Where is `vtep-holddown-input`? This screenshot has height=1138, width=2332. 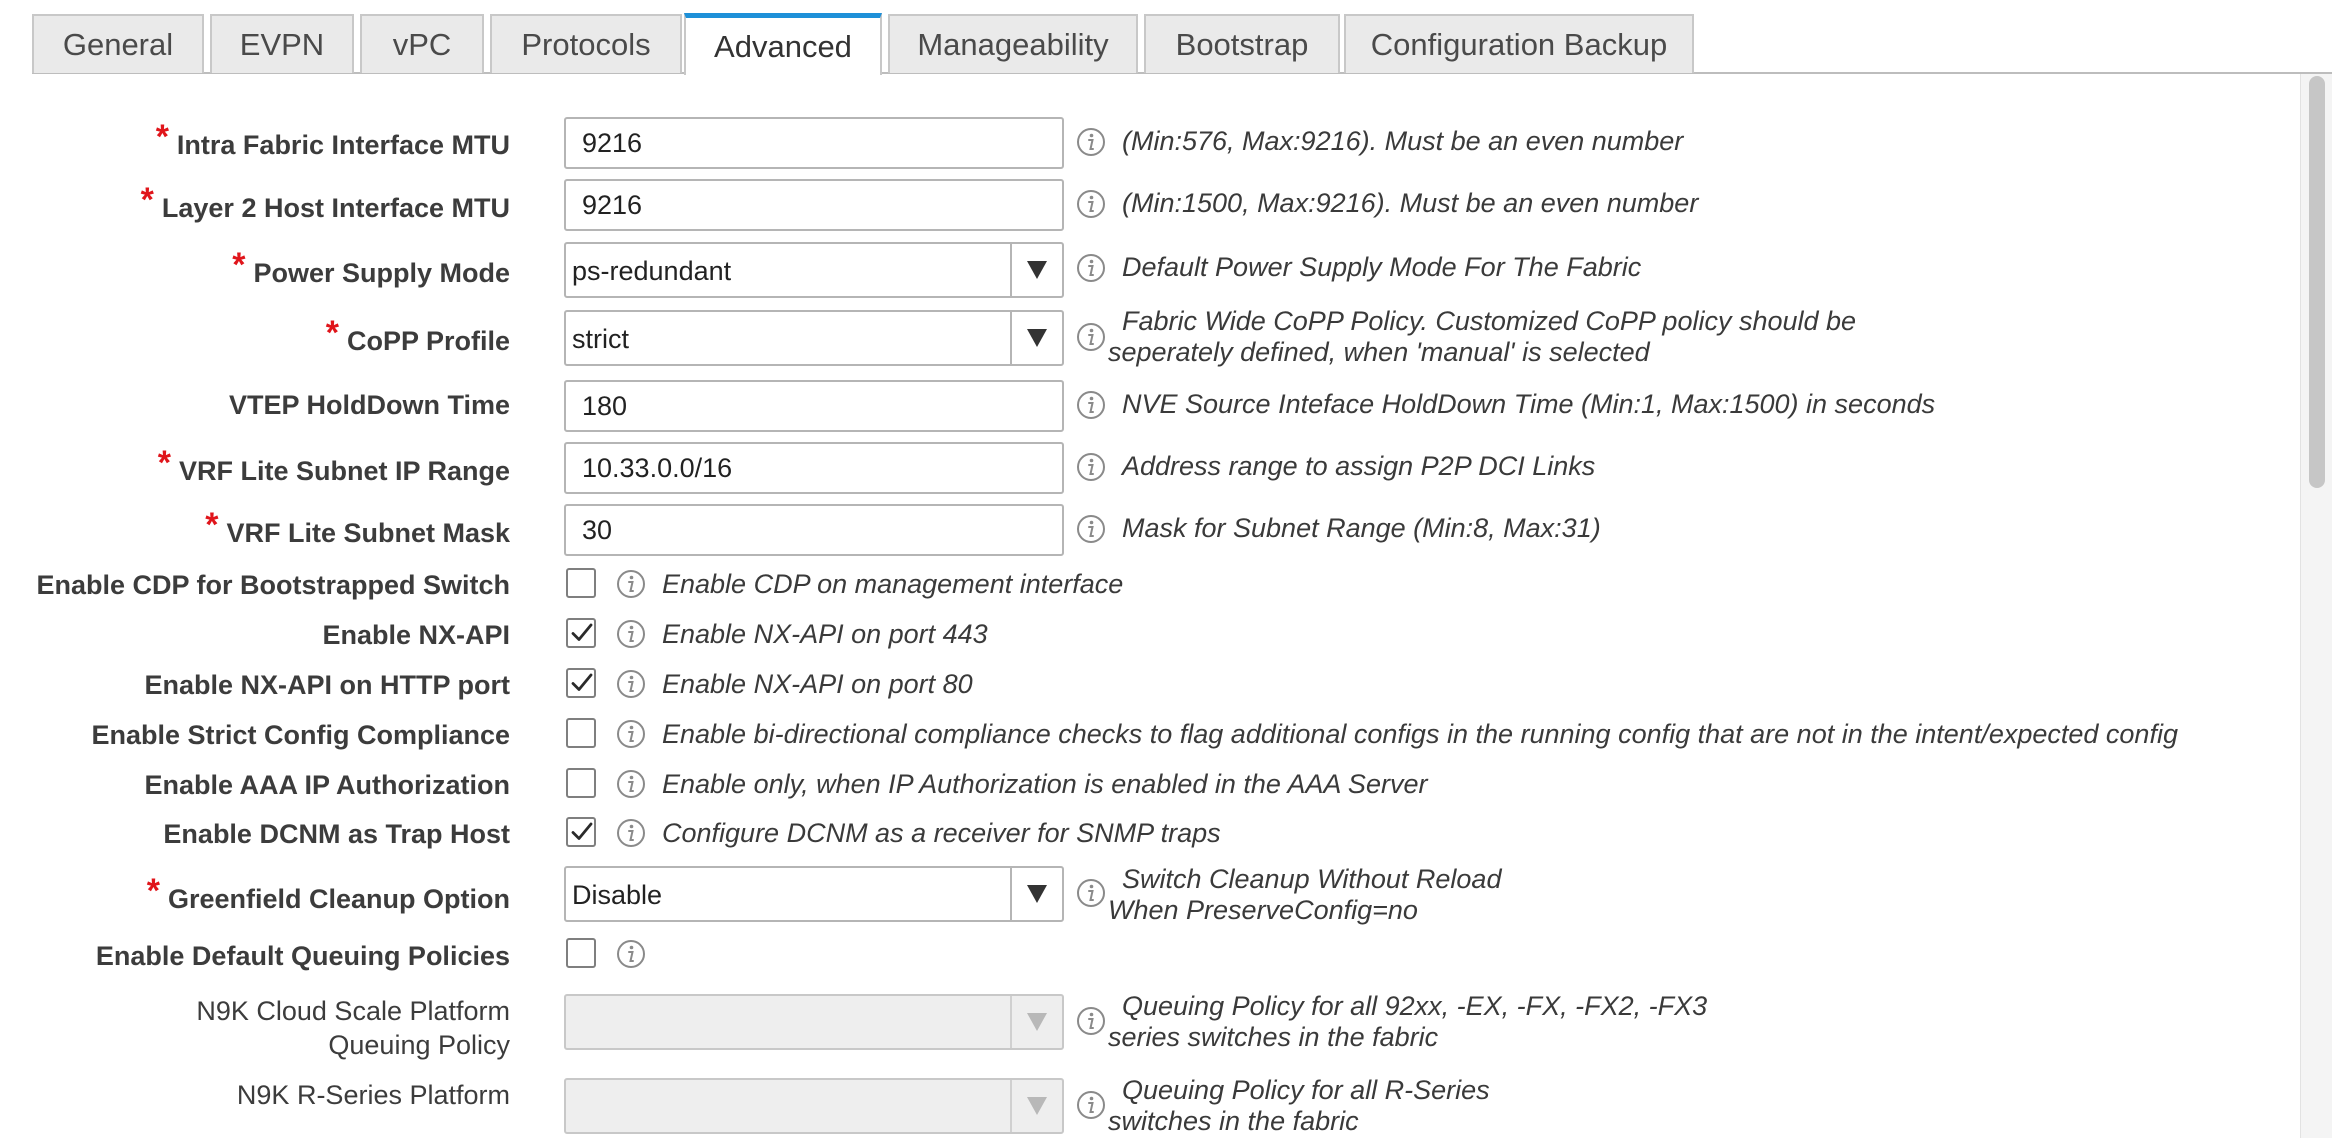 vtep-holddown-input is located at coordinates (814, 406).